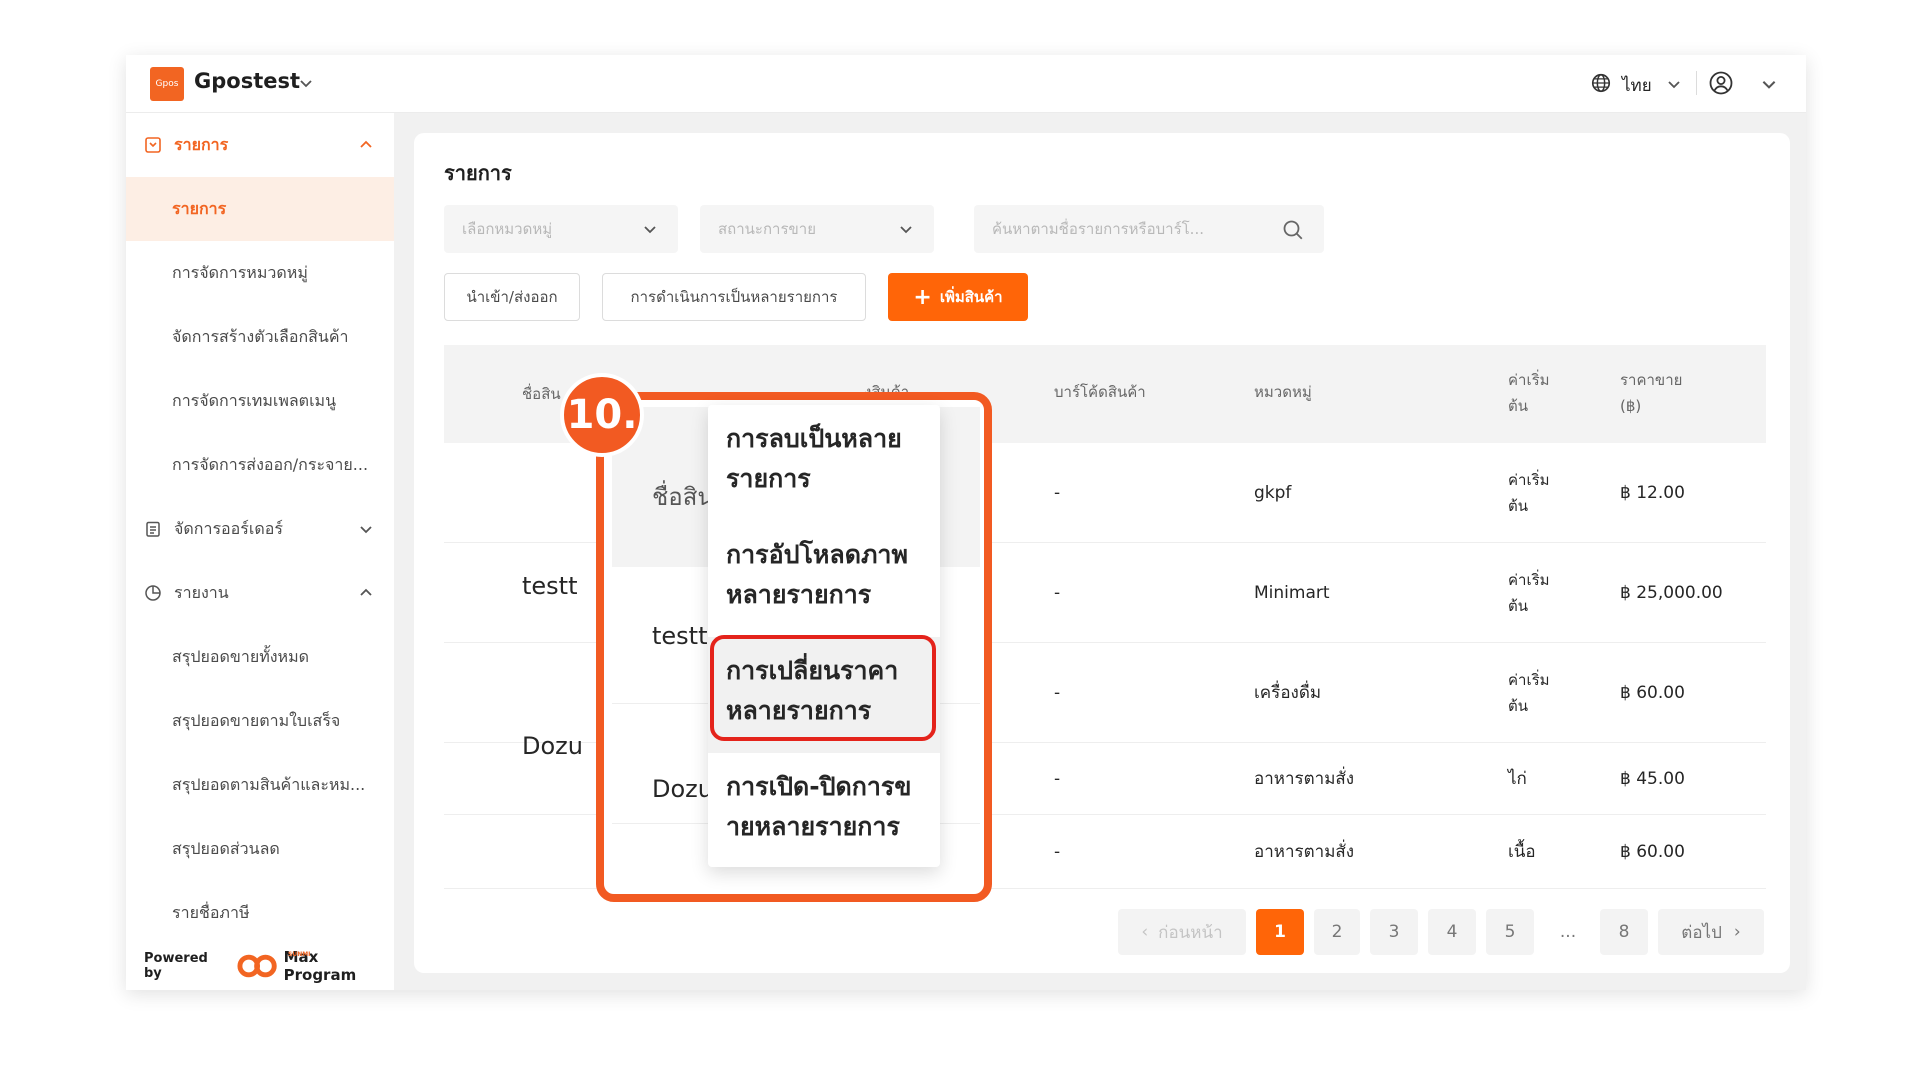 The width and height of the screenshot is (1920, 1080). Describe the element at coordinates (247, 81) in the screenshot. I see `store-name: Gpostest` at that location.